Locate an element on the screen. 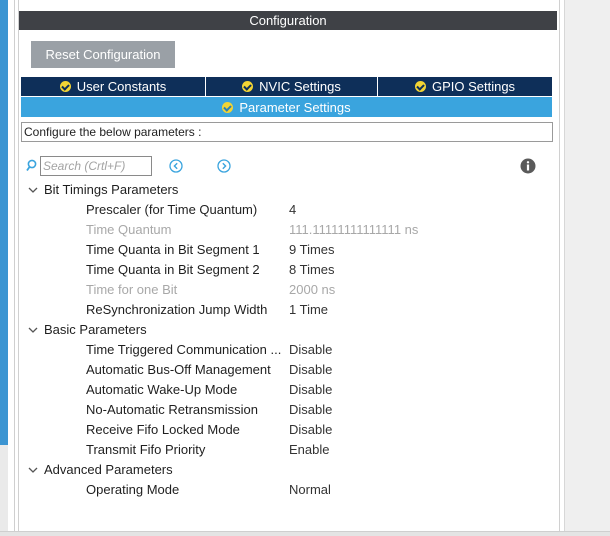 This screenshot has width=610, height=536. param-label: Receive Fifo Locked Mode is located at coordinates (163, 429).